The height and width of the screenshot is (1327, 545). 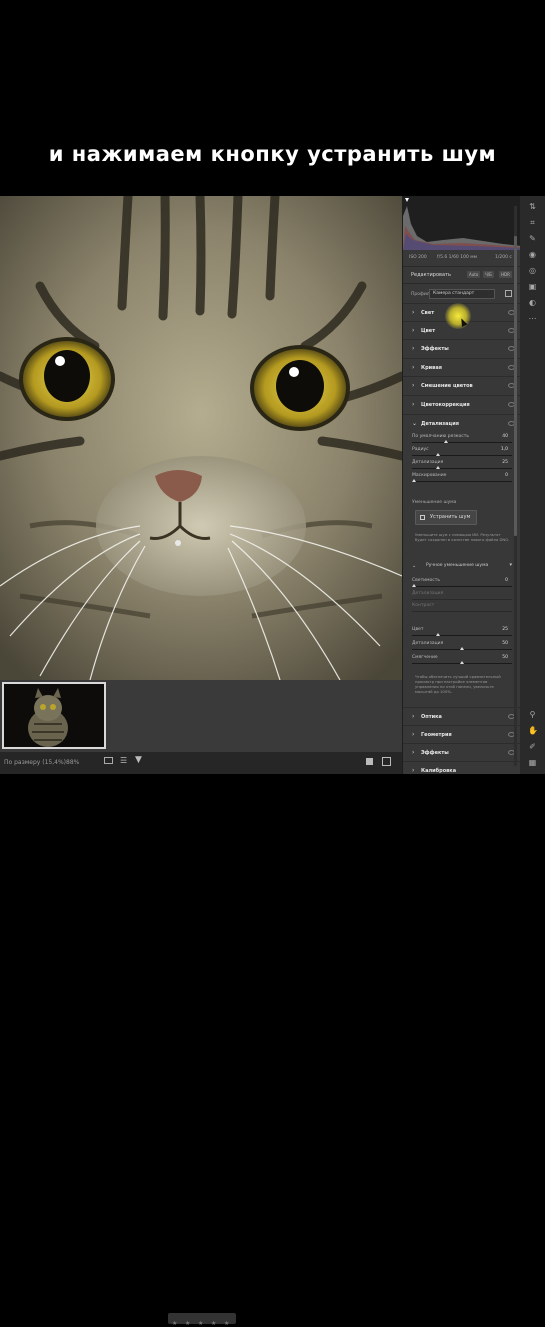 What do you see at coordinates (418, 257) in the screenshot?
I see `iso-text: ISO 200` at bounding box center [418, 257].